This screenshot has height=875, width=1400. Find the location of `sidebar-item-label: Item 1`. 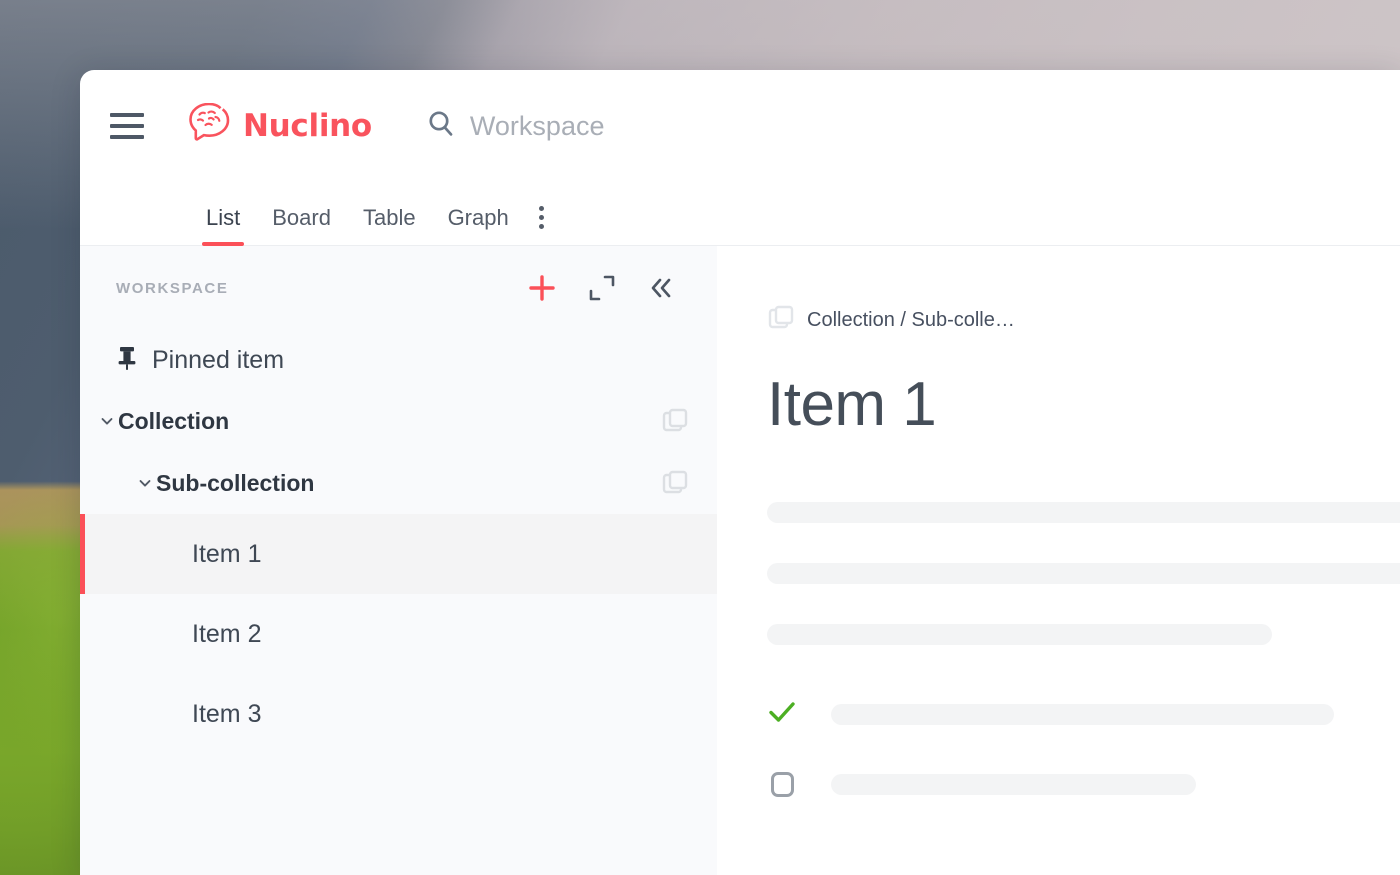

sidebar-item-label: Item 1 is located at coordinates (227, 553).